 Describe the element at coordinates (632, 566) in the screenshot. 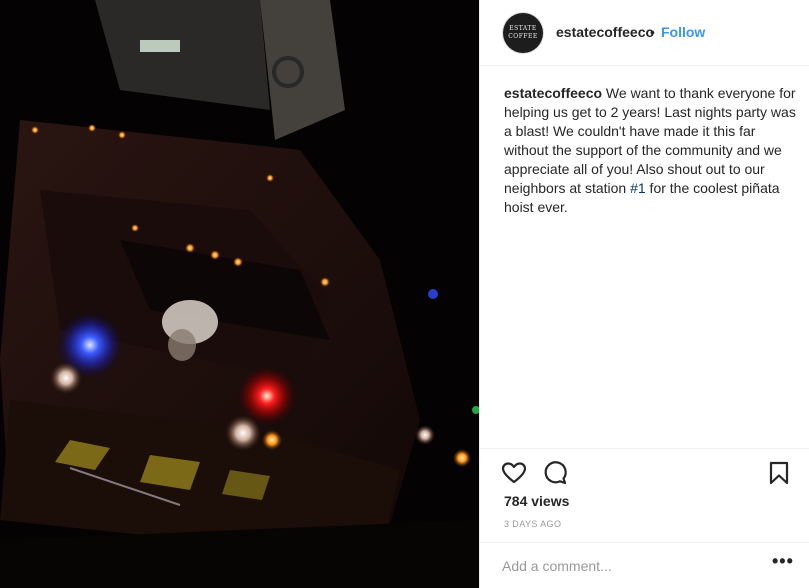

I see `comment-input` at that location.